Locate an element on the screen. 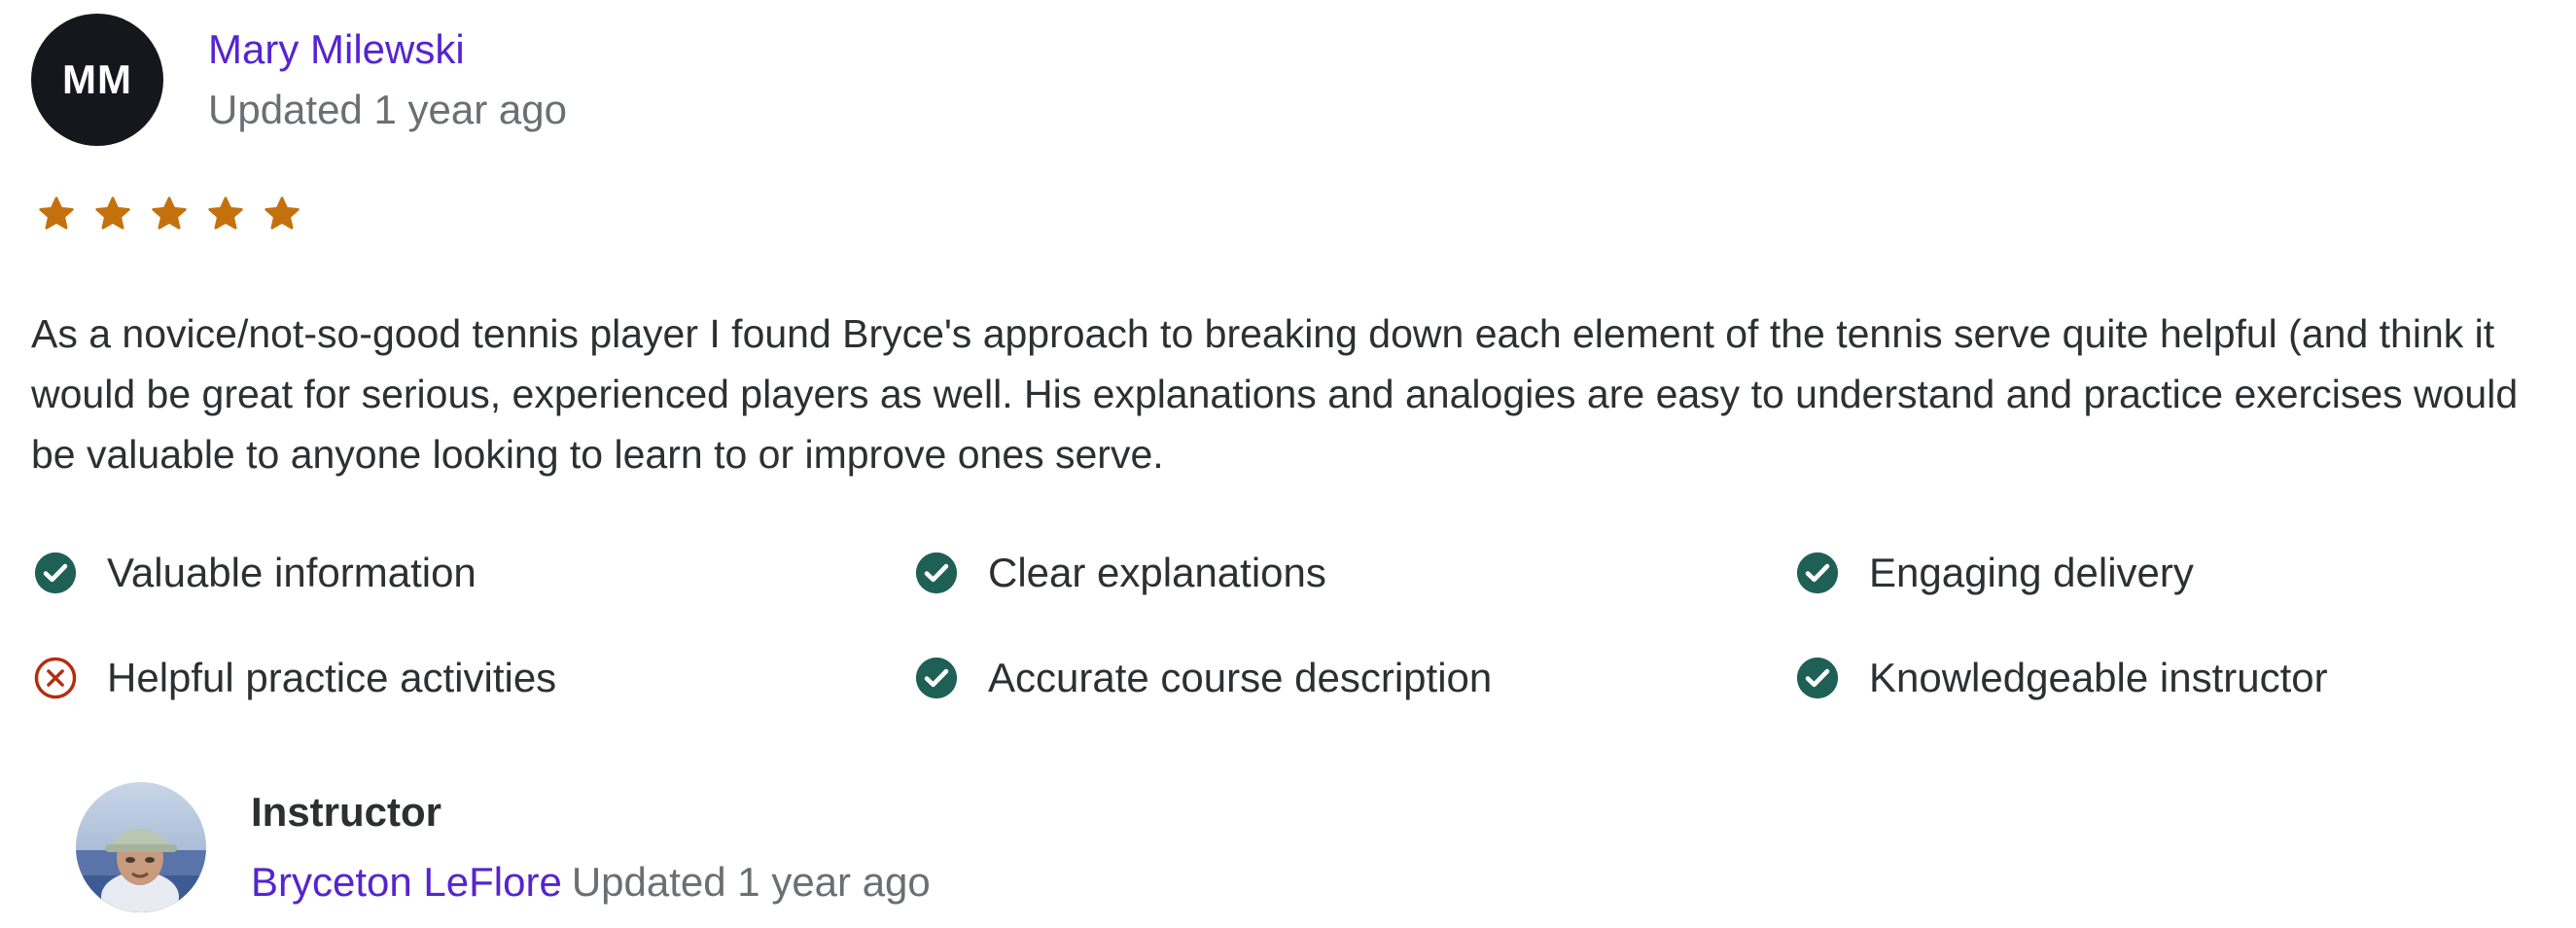  review-attribute-label: Knowledgeable instructor is located at coordinates (2098, 677).